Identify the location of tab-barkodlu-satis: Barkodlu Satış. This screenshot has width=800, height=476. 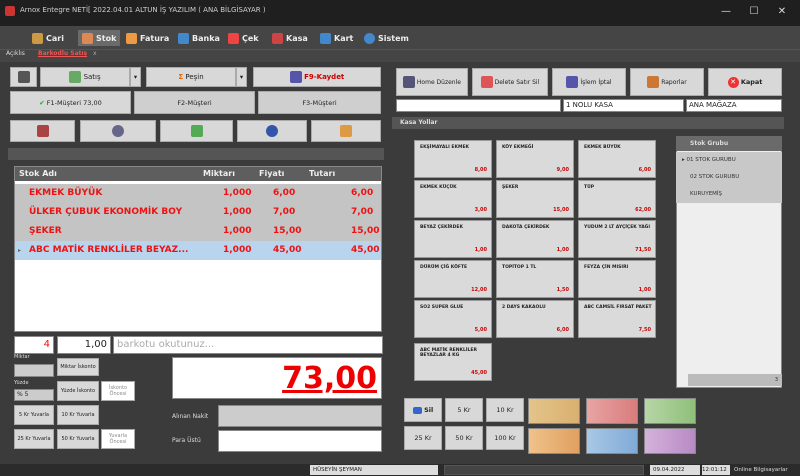
(62, 53).